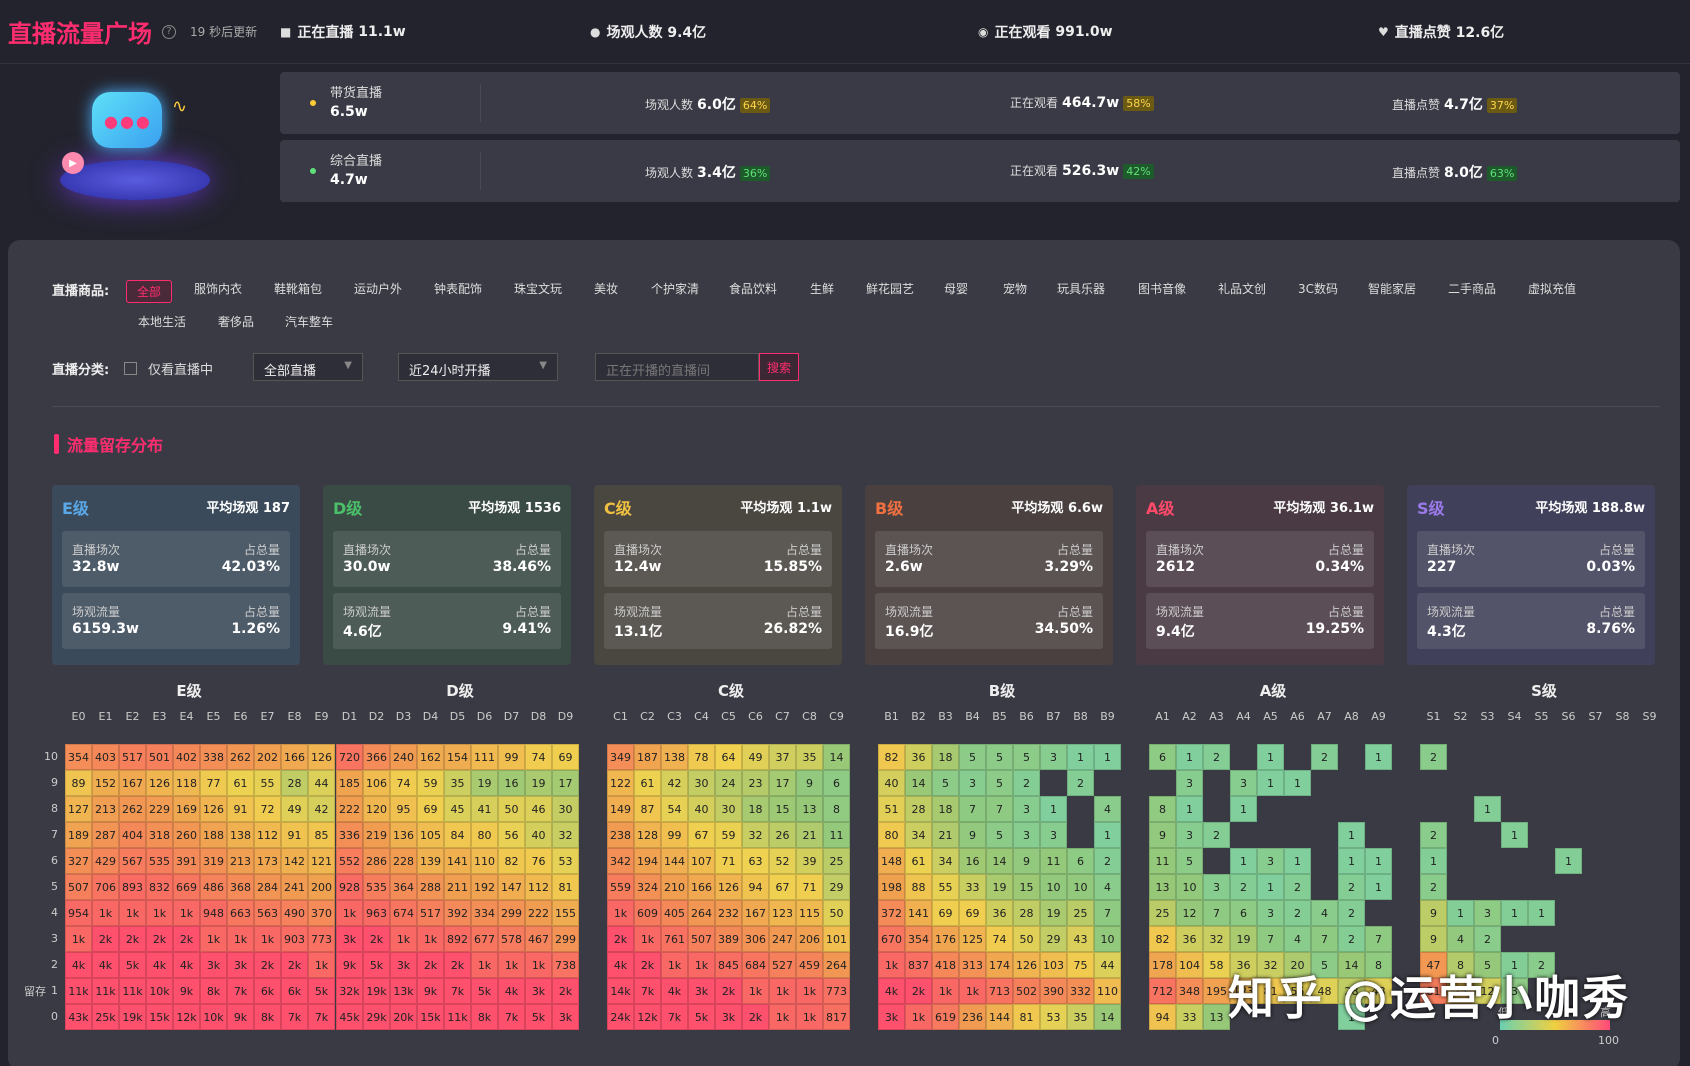 The width and height of the screenshot is (1690, 1066). What do you see at coordinates (836, 965) in the screenshot?
I see `heatmap-cell: 264` at bounding box center [836, 965].